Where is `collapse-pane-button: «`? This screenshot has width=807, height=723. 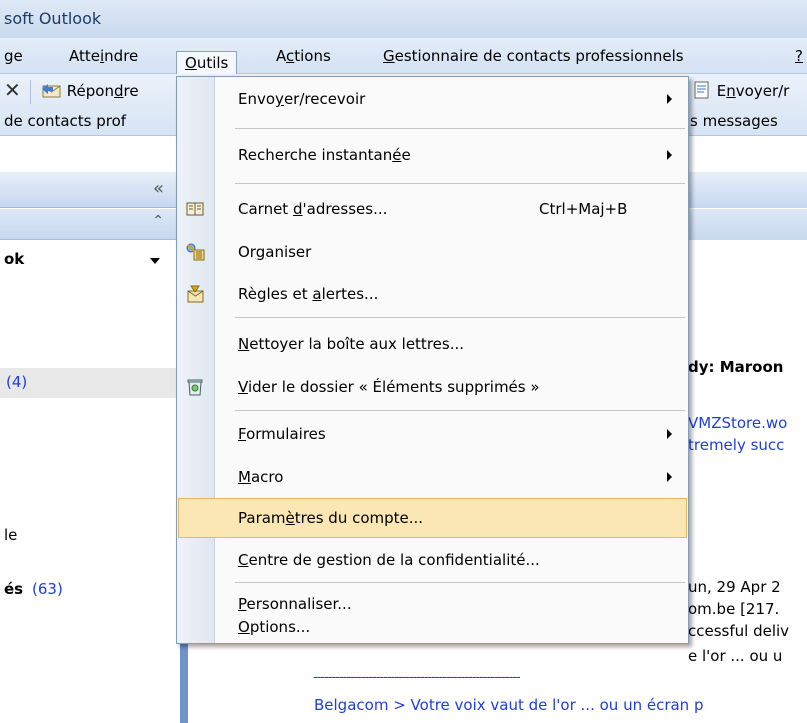
collapse-pane-button: « is located at coordinates (158, 188).